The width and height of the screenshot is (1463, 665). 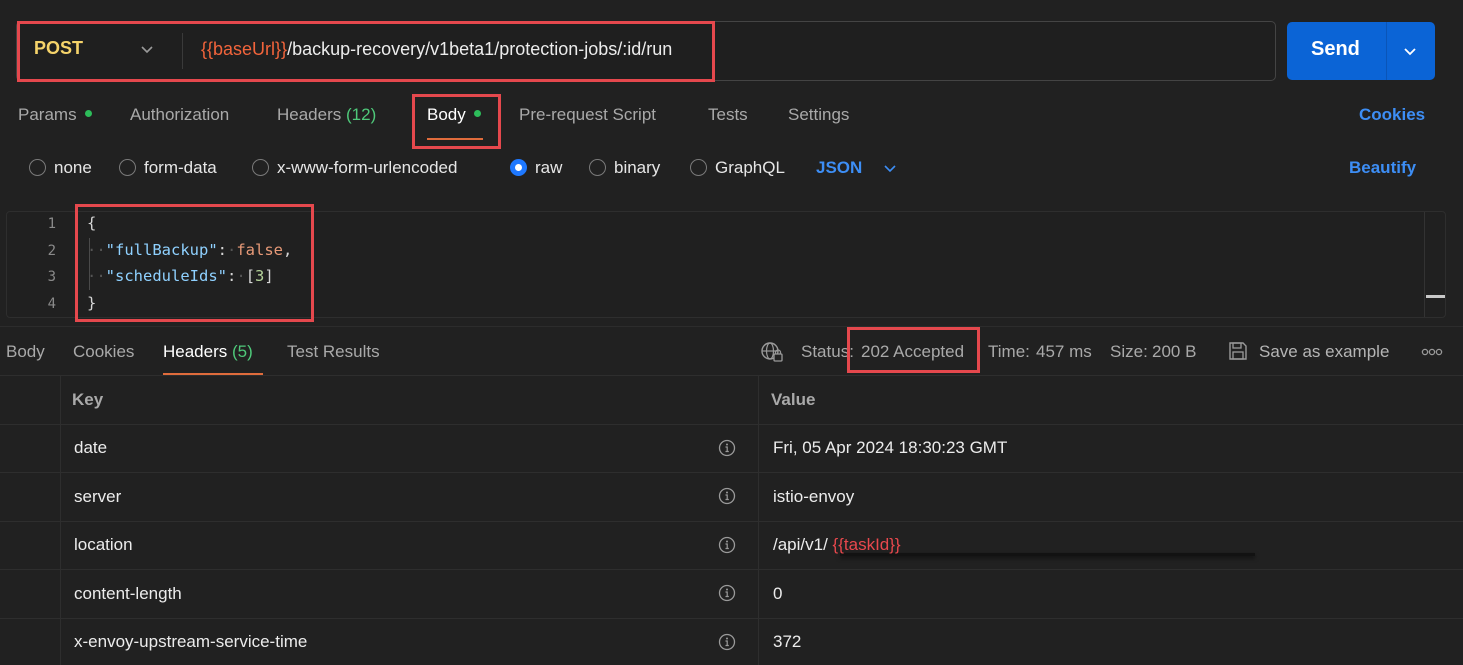 I want to click on line-number: 3, so click(x=51, y=277).